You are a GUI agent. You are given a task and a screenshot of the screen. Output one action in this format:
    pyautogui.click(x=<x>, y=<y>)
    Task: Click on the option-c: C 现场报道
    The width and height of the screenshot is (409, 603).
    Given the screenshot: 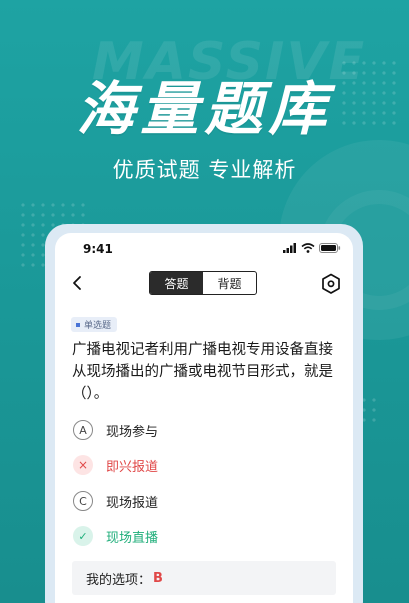 What is the action you would take?
    pyautogui.click(x=115, y=501)
    